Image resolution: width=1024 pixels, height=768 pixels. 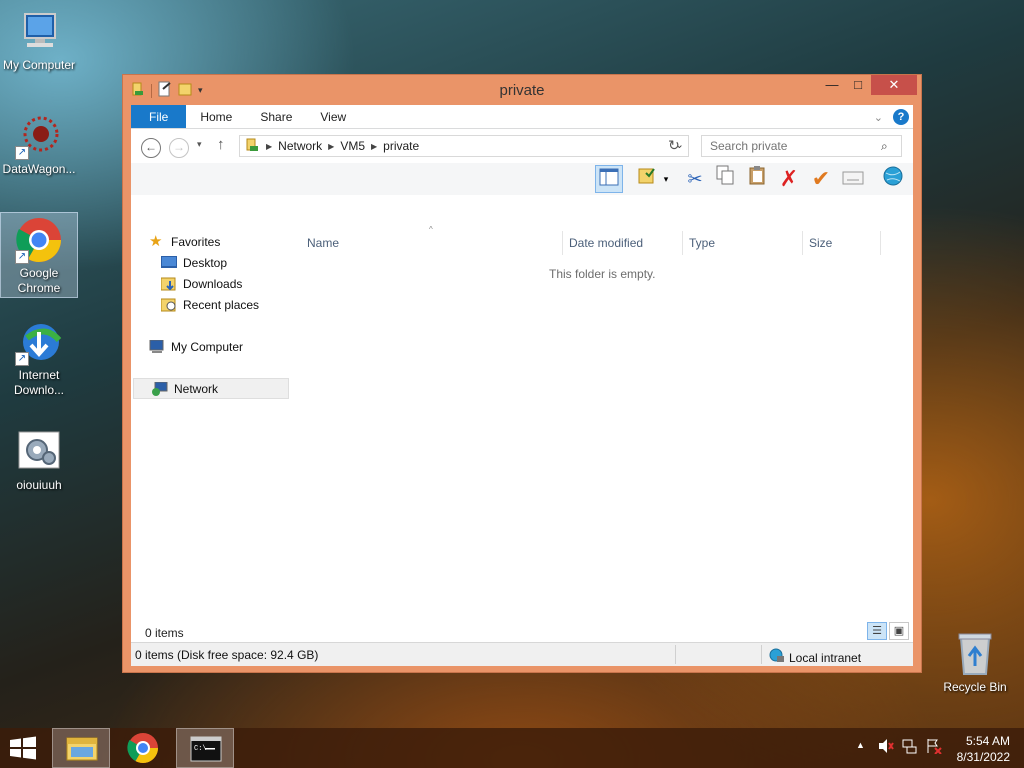 What do you see at coordinates (205, 262) in the screenshot?
I see `nav-desktop-label: Desktop` at bounding box center [205, 262].